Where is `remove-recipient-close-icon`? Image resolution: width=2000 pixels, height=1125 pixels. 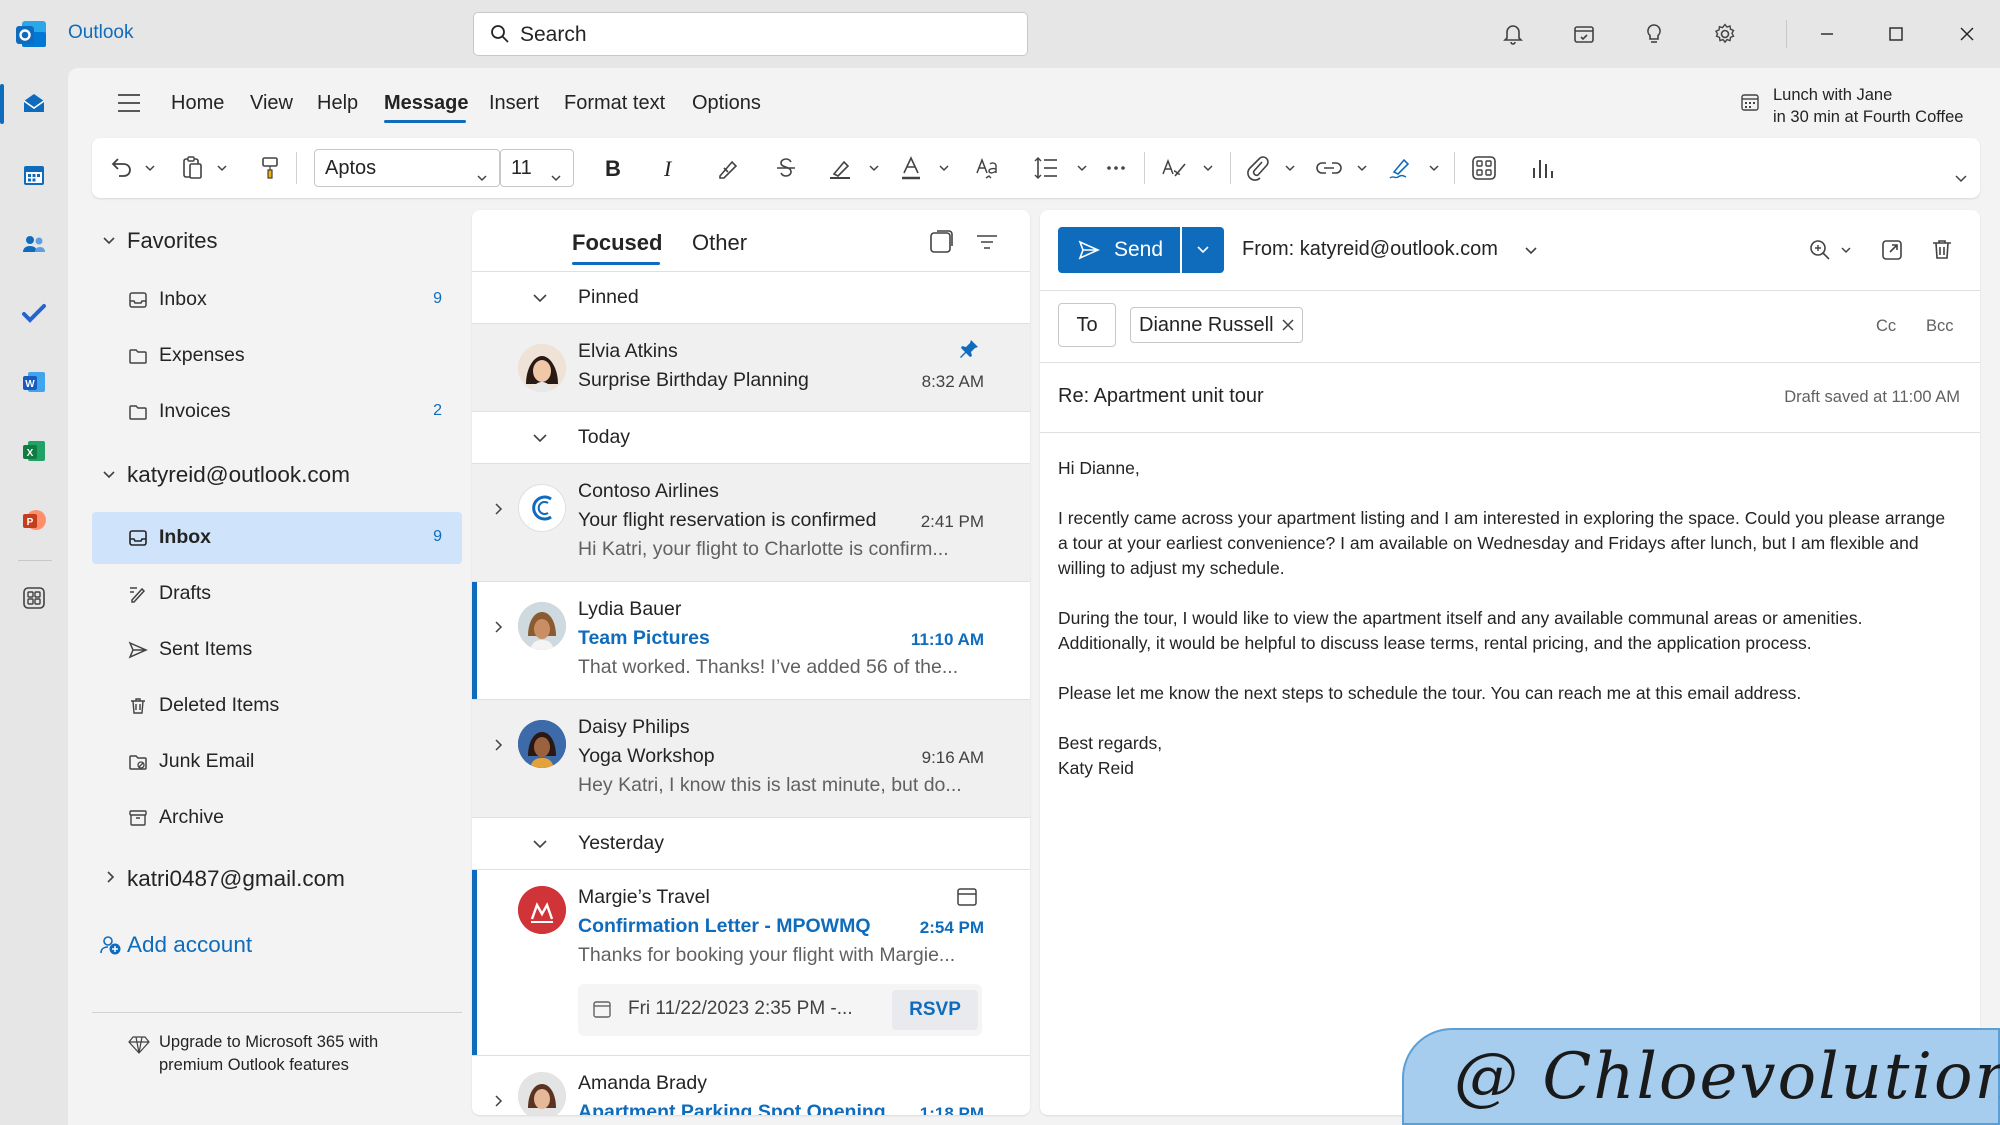
remove-recipient-close-icon is located at coordinates (1287, 325).